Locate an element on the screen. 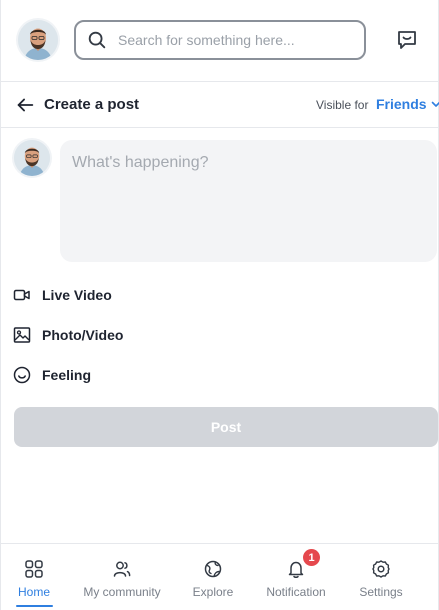 The height and width of the screenshot is (610, 439). nav-item-my-community: My community is located at coordinates (122, 577).